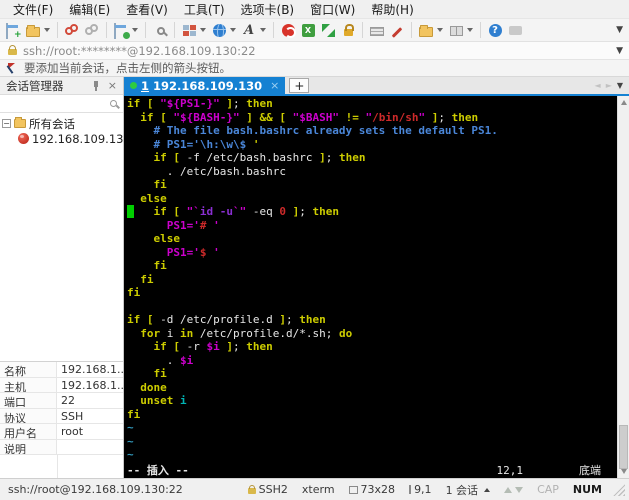 This screenshot has height=500, width=629. What do you see at coordinates (328, 30) in the screenshot?
I see `fullscreen-icon` at bounding box center [328, 30].